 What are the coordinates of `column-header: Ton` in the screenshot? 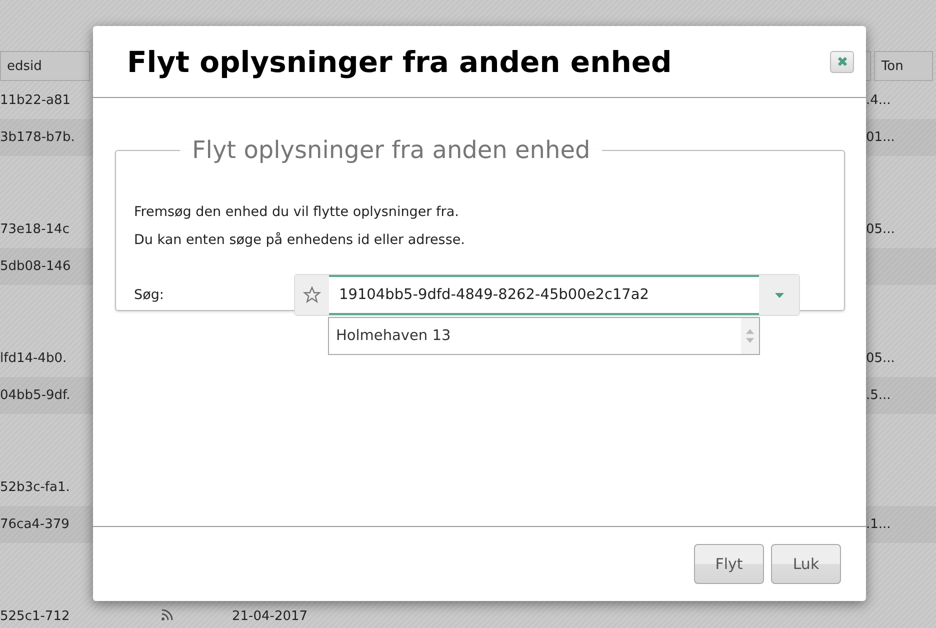 It's located at (903, 66).